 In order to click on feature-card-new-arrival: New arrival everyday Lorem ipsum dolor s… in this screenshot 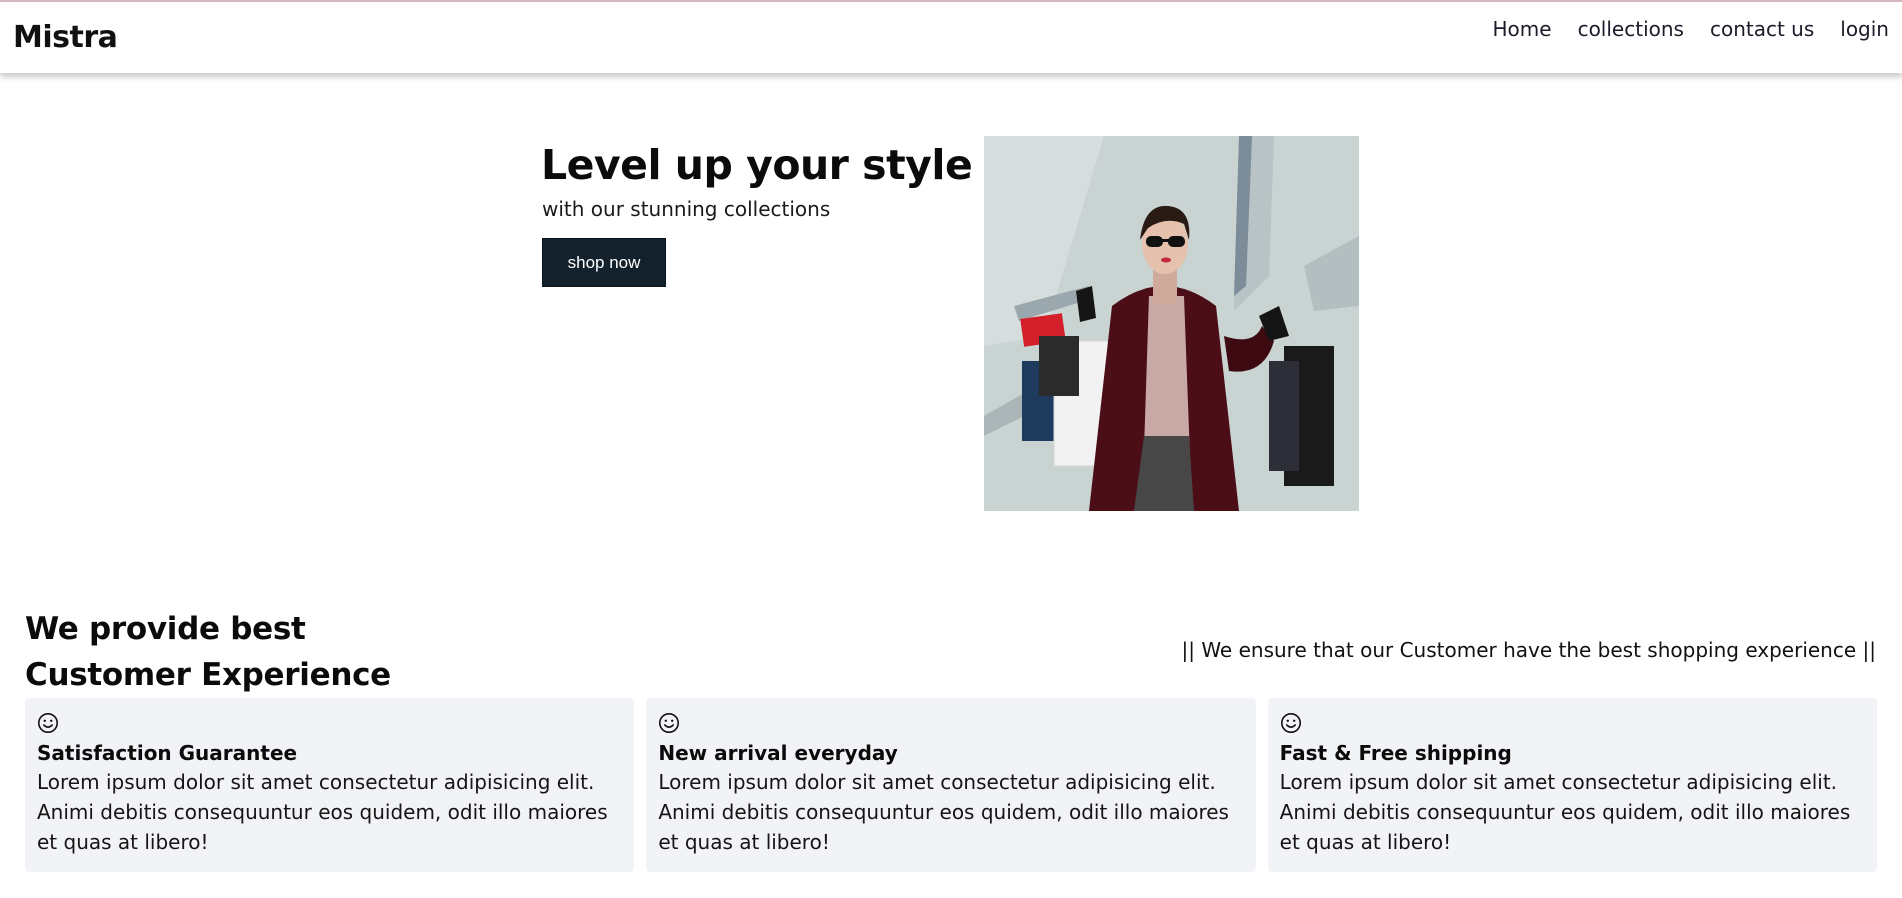, I will do `click(951, 785)`.